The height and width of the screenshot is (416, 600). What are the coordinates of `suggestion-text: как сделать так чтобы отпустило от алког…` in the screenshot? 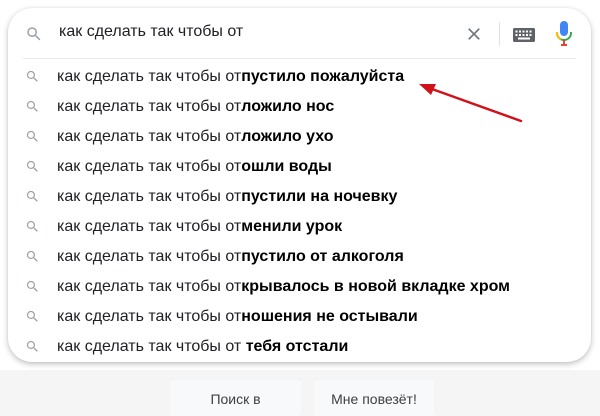 It's located at (230, 257).